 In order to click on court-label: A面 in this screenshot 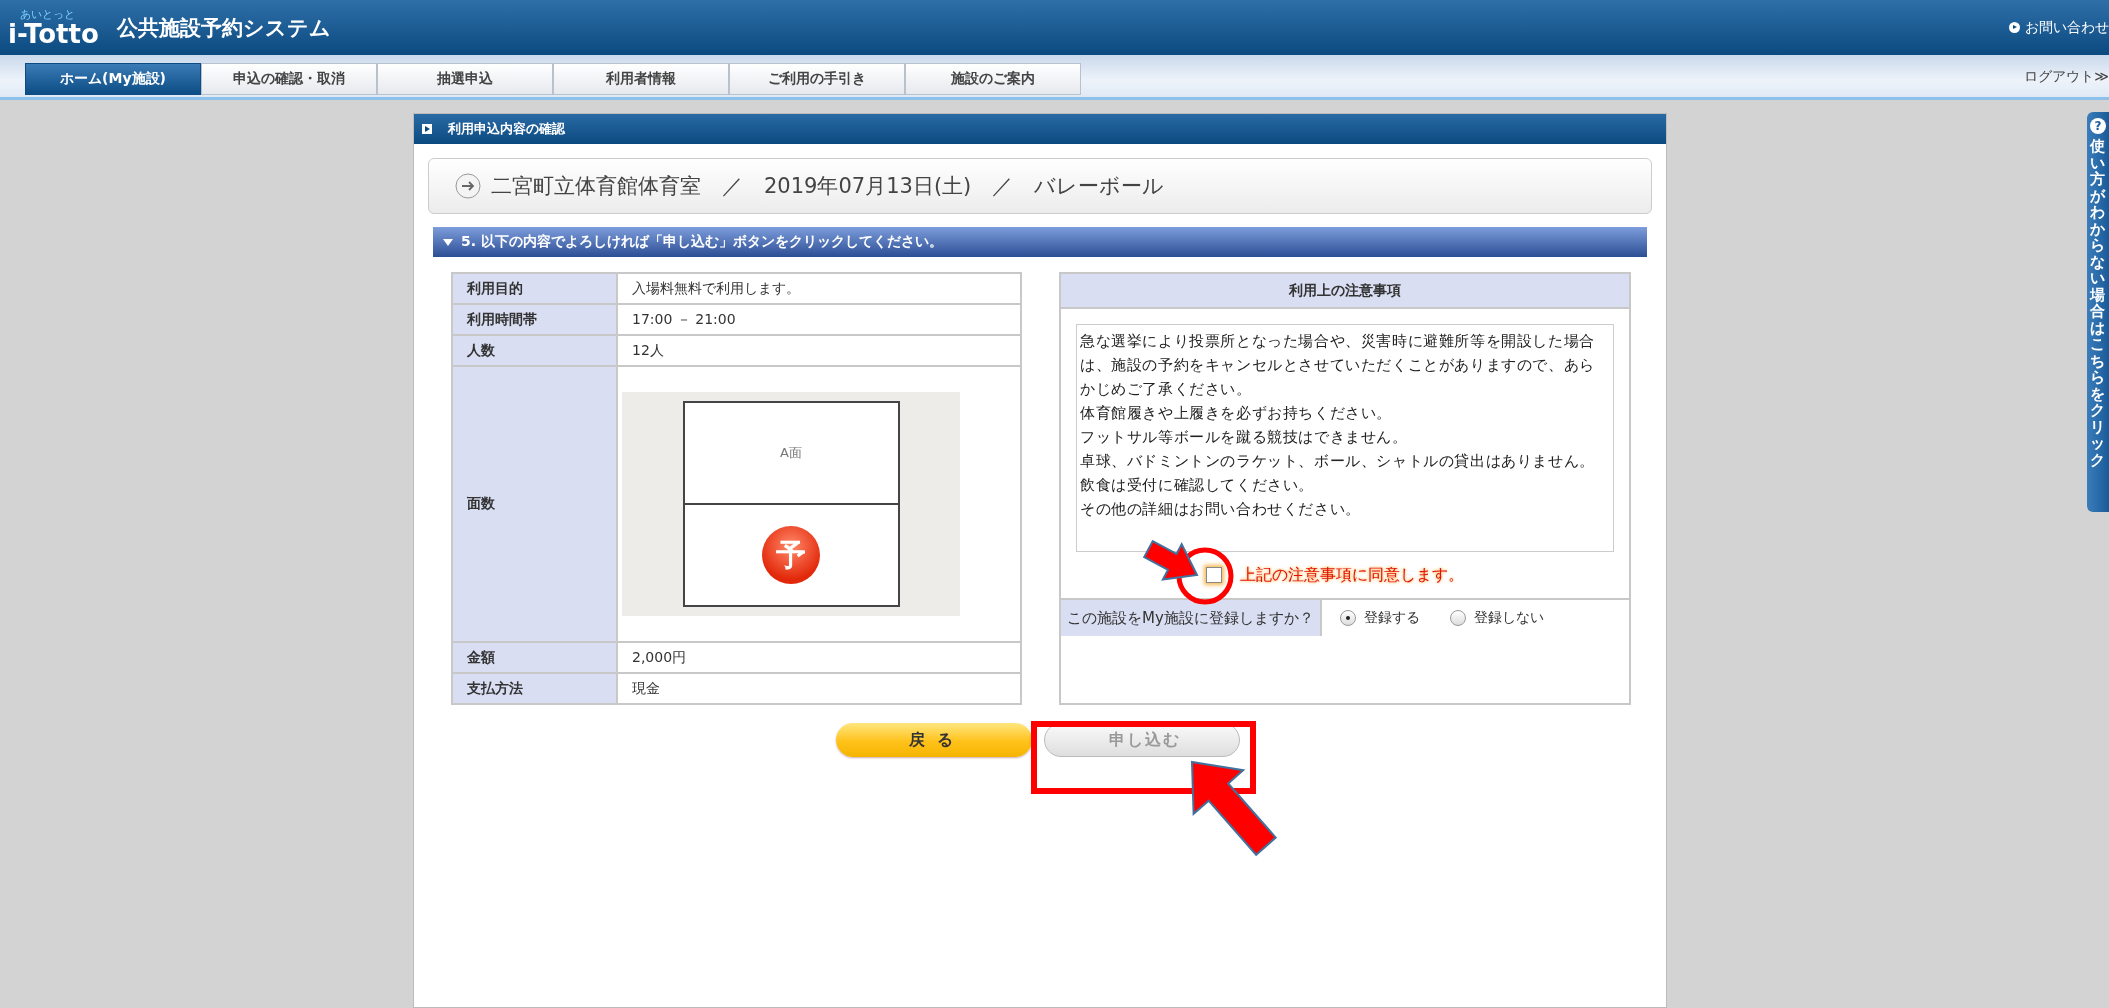, I will do `click(791, 453)`.